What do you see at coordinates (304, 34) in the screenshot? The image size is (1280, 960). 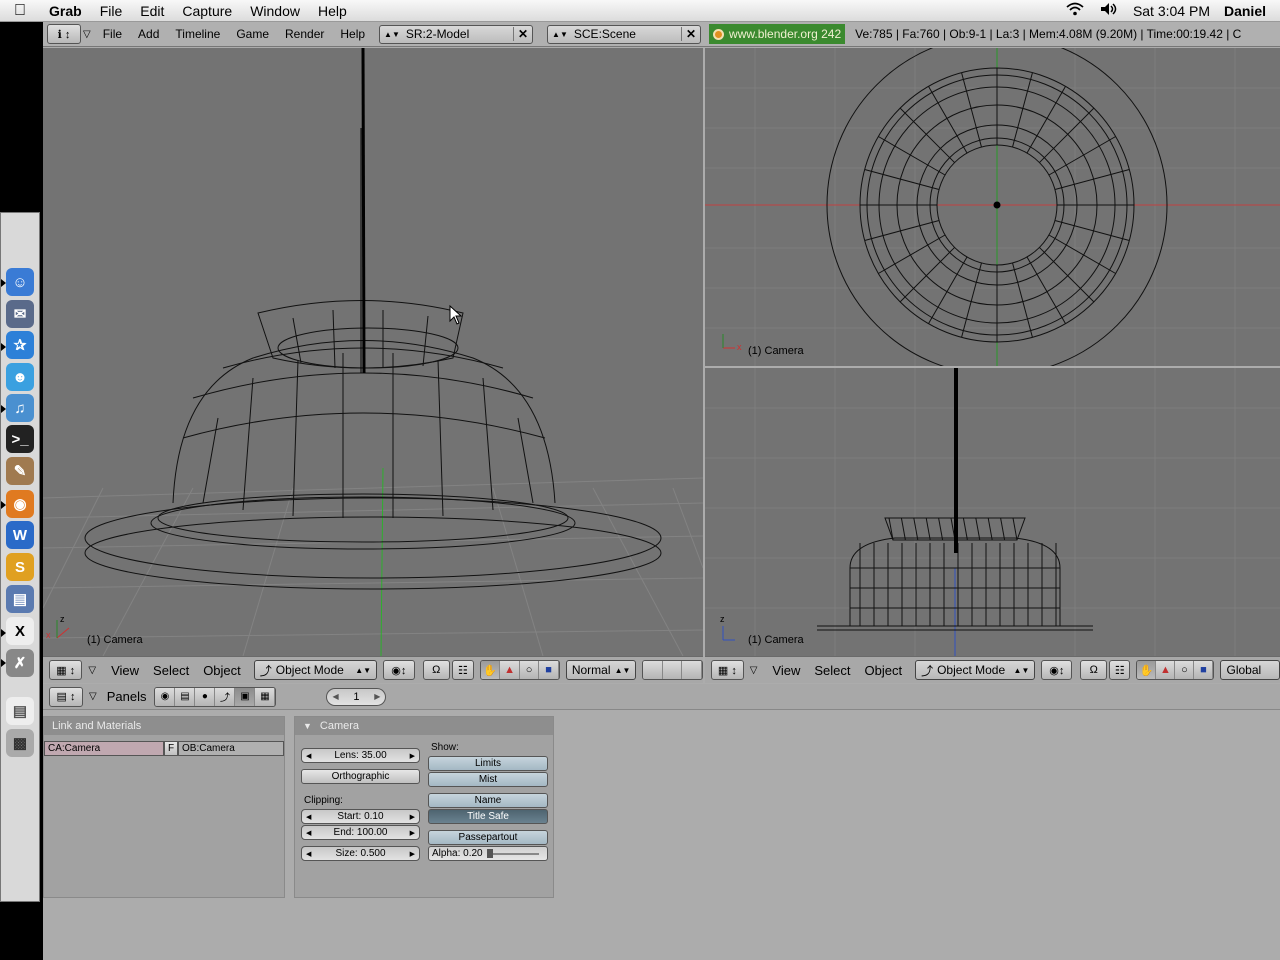 I see `menu-render: Render` at bounding box center [304, 34].